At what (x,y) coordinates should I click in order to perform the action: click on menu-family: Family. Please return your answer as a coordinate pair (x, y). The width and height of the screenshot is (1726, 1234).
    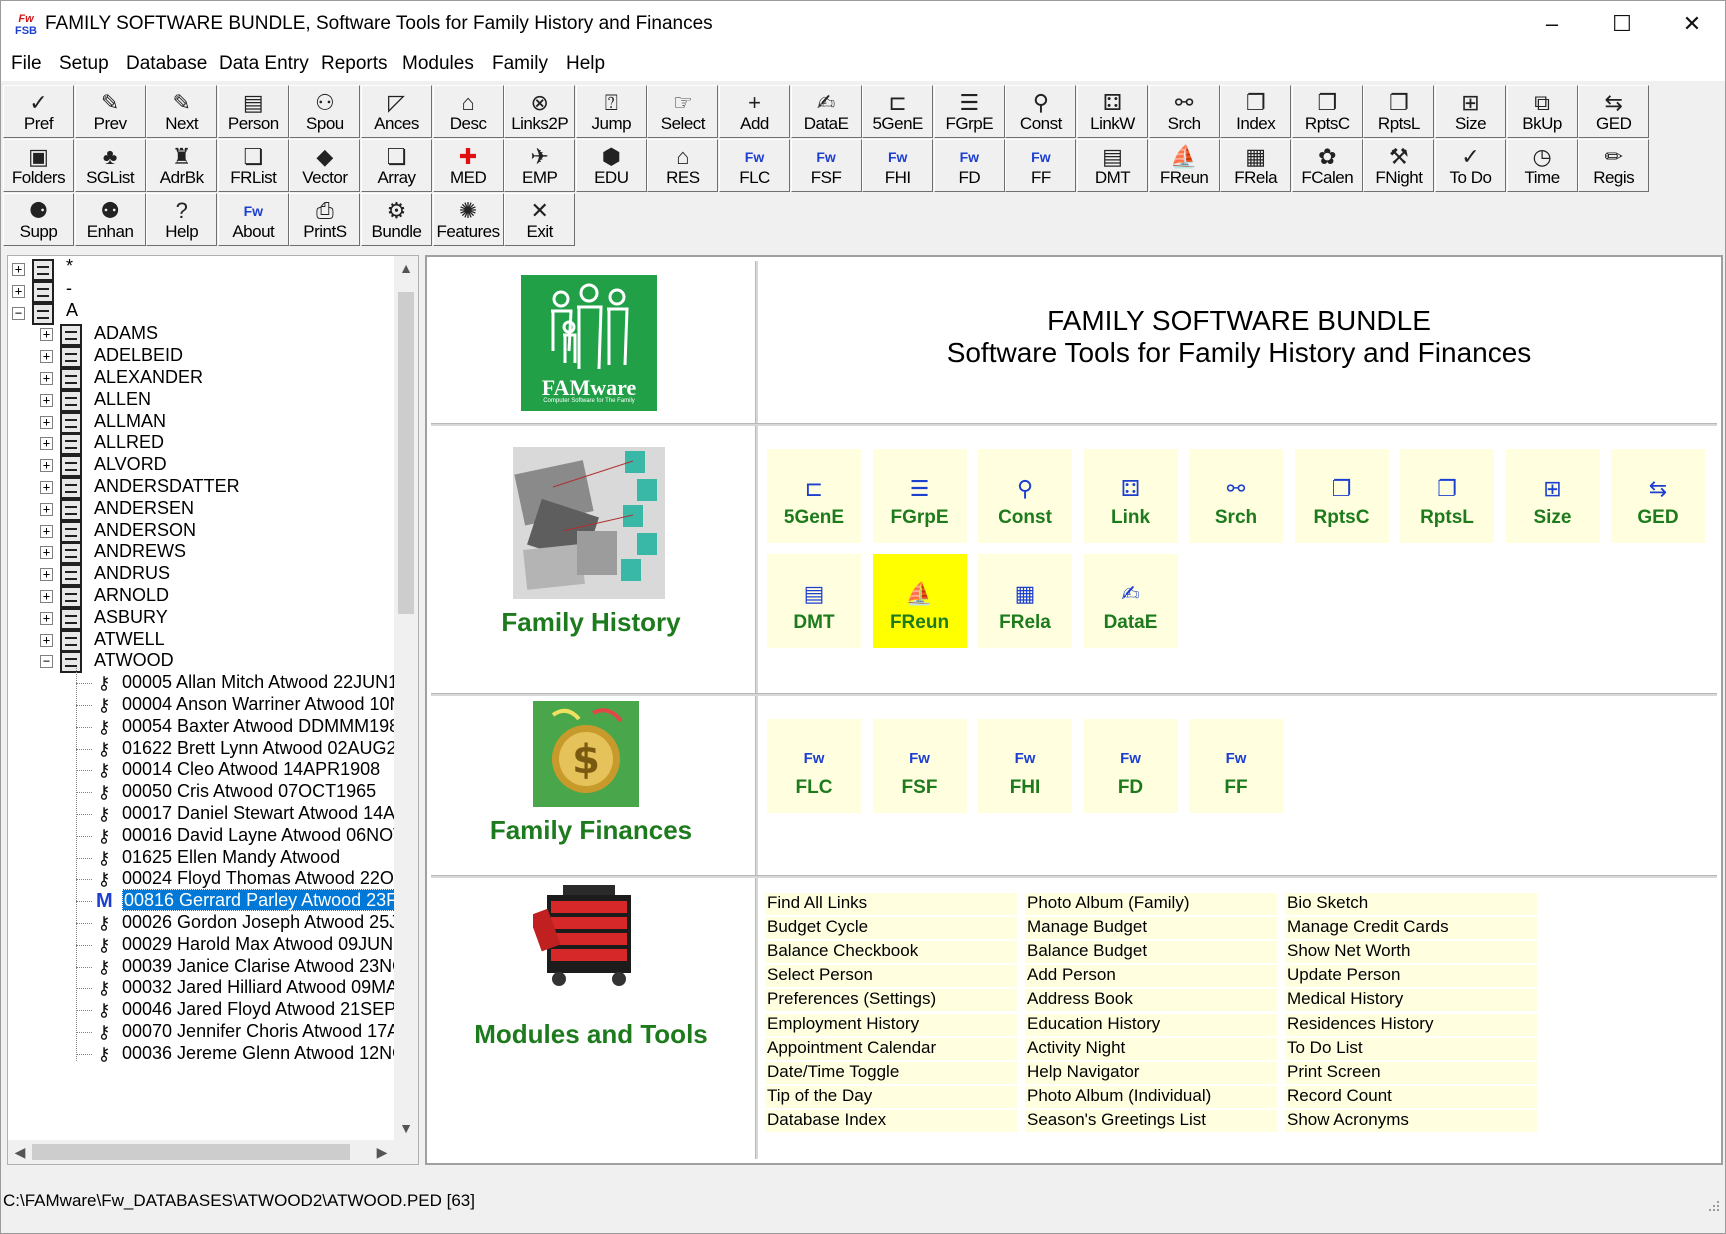
    Looking at the image, I should click on (520, 64).